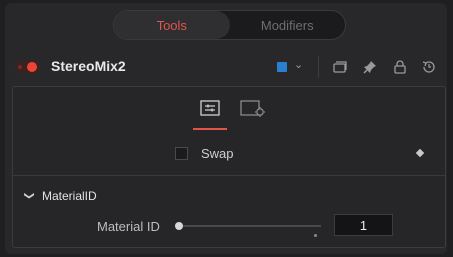 The width and height of the screenshot is (453, 257). I want to click on chevron-down-icon: ⌄, so click(298, 64).